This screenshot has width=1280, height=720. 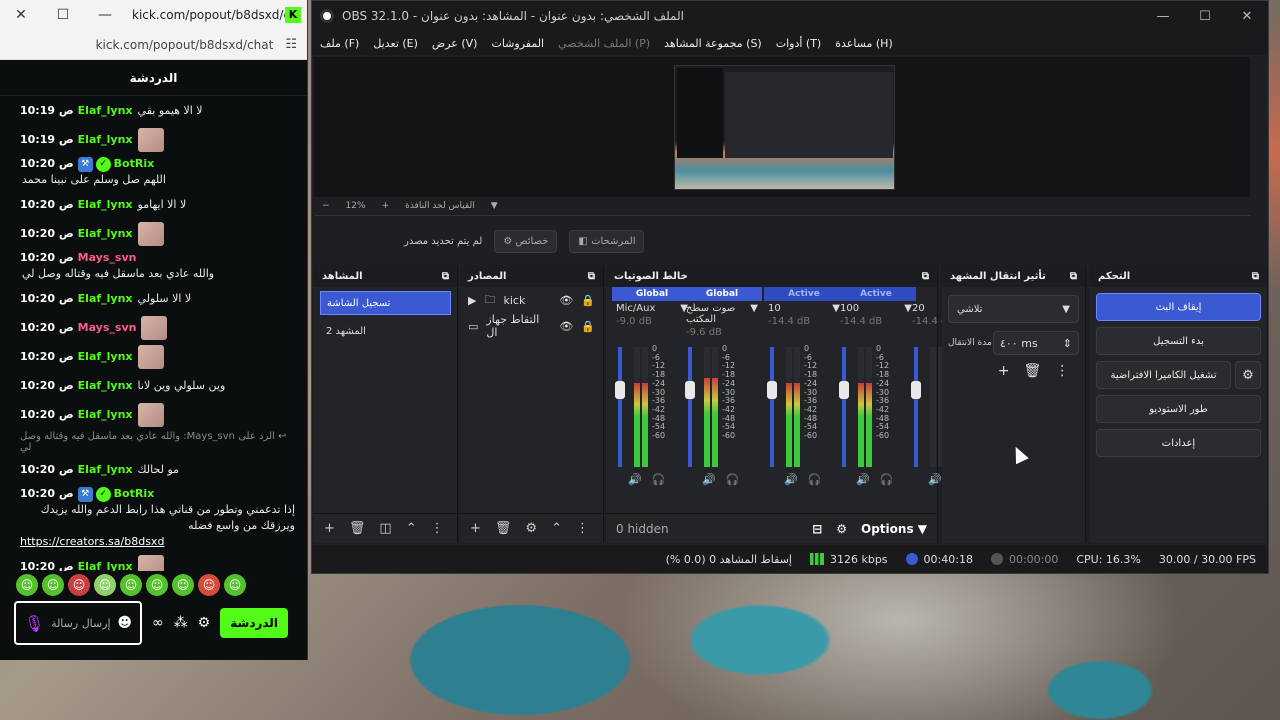 I want to click on share-icon: ⁂, so click(x=181, y=623).